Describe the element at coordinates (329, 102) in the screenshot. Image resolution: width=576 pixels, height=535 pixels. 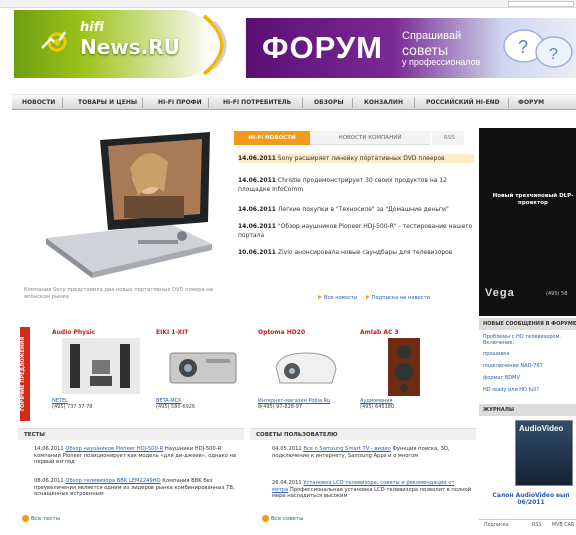
I see `nav-item-reviews: ОБЗОРЫ` at that location.